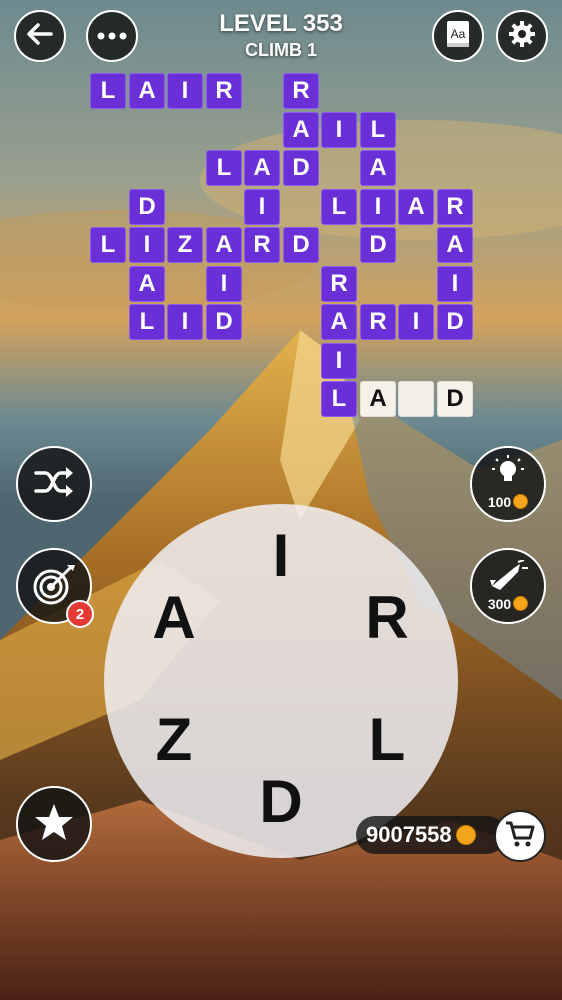 Image resolution: width=562 pixels, height=1000 pixels. Describe the element at coordinates (499, 604) in the screenshot. I see `rocket-cost: 300` at that location.